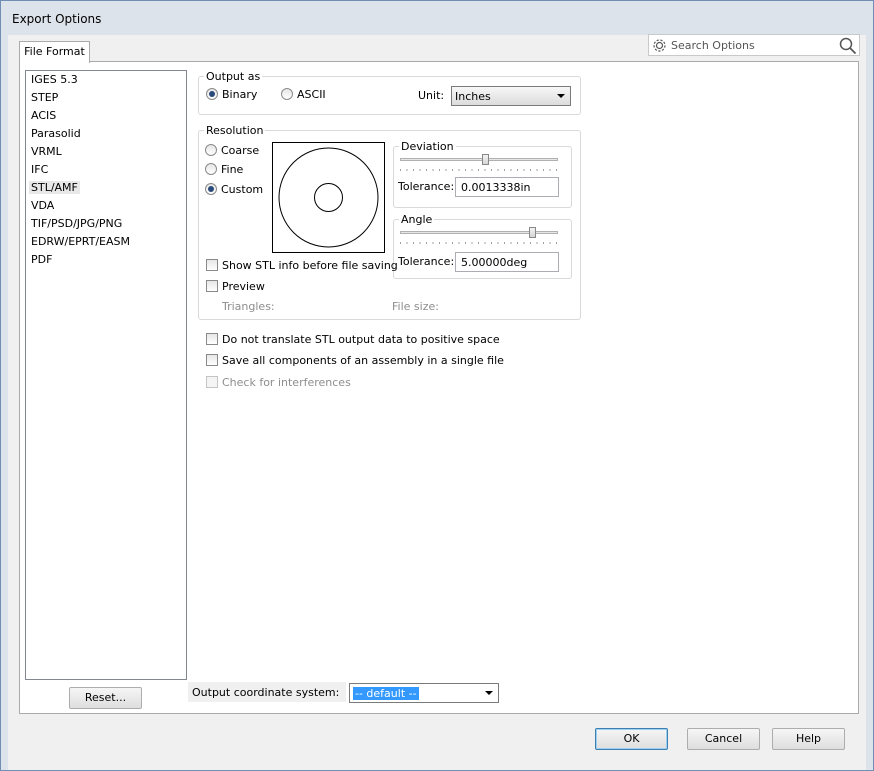  Describe the element at coordinates (39, 169) in the screenshot. I see `list-item: IFC` at that location.